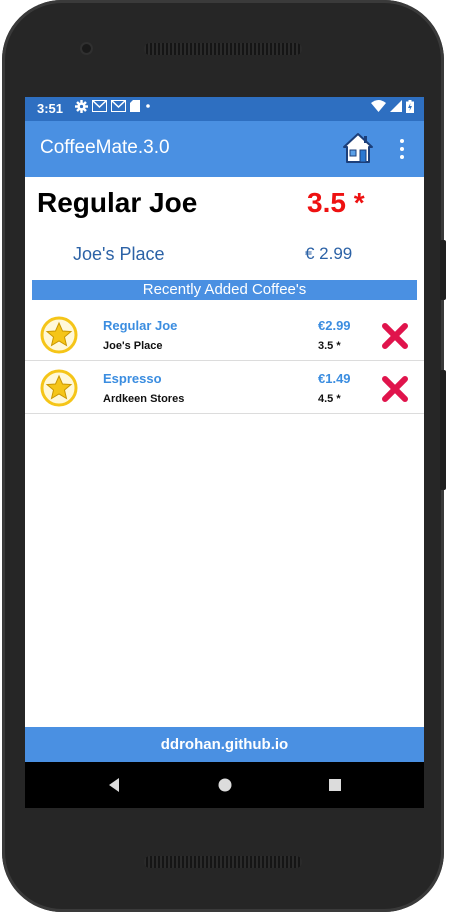  What do you see at coordinates (117, 202) in the screenshot?
I see `selected-coffee-name: Regular Joe` at bounding box center [117, 202].